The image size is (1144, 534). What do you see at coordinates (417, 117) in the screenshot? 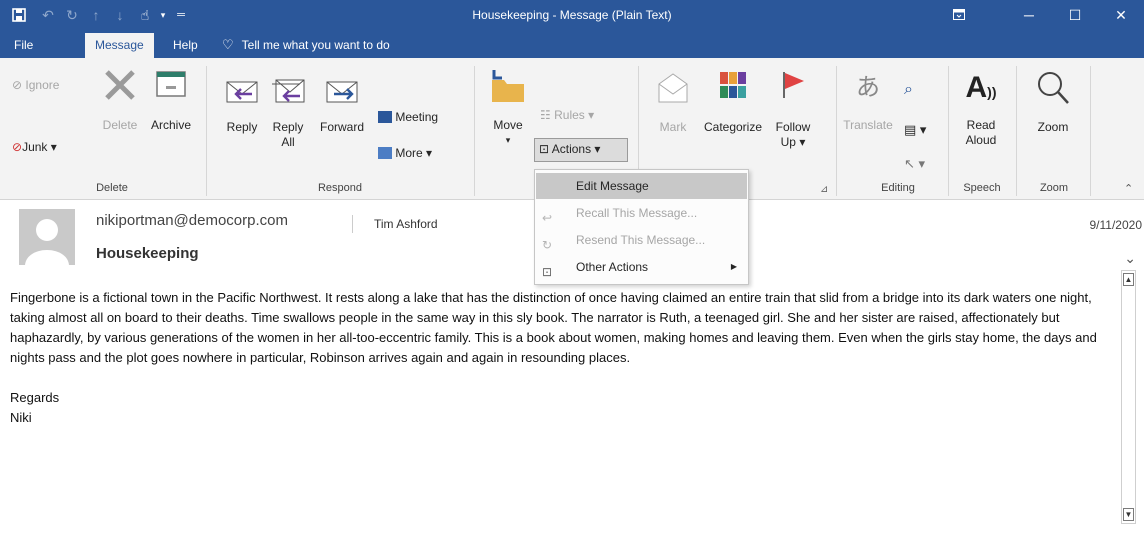
I see `meeting-label: Meeting` at bounding box center [417, 117].